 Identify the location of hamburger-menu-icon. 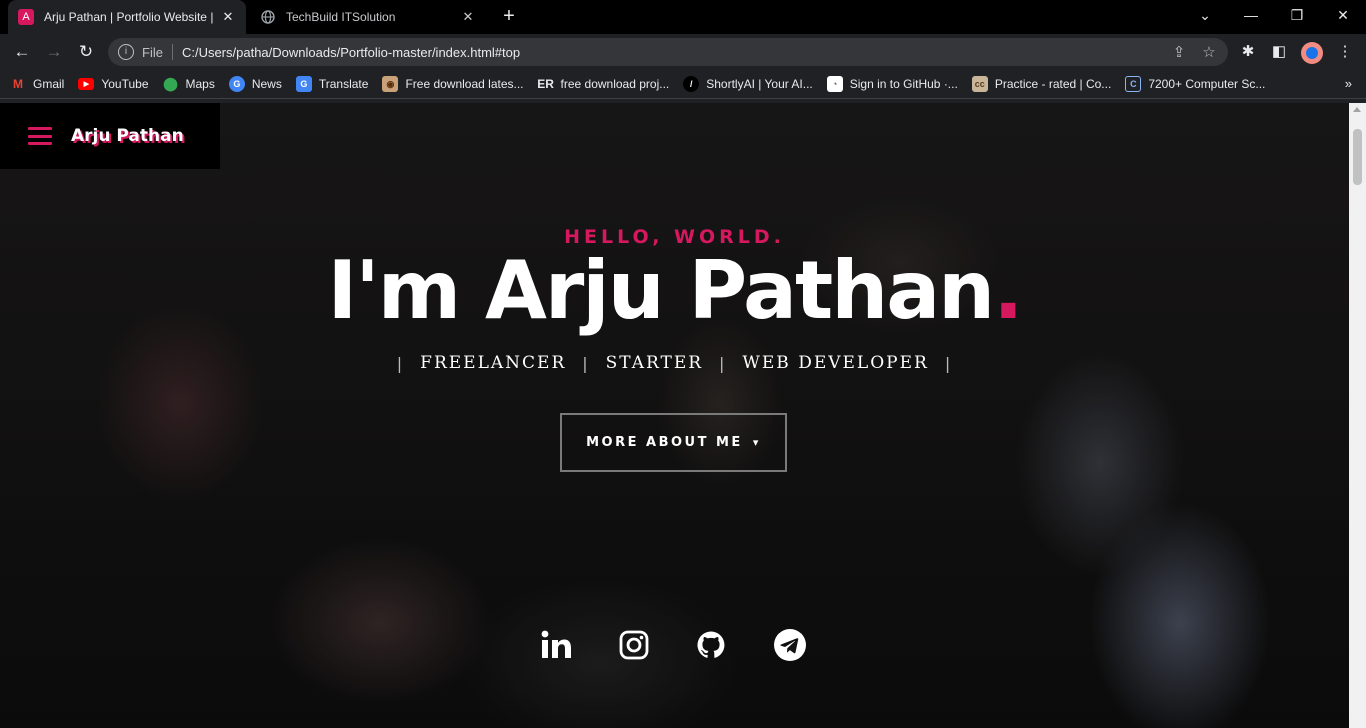
(40, 136).